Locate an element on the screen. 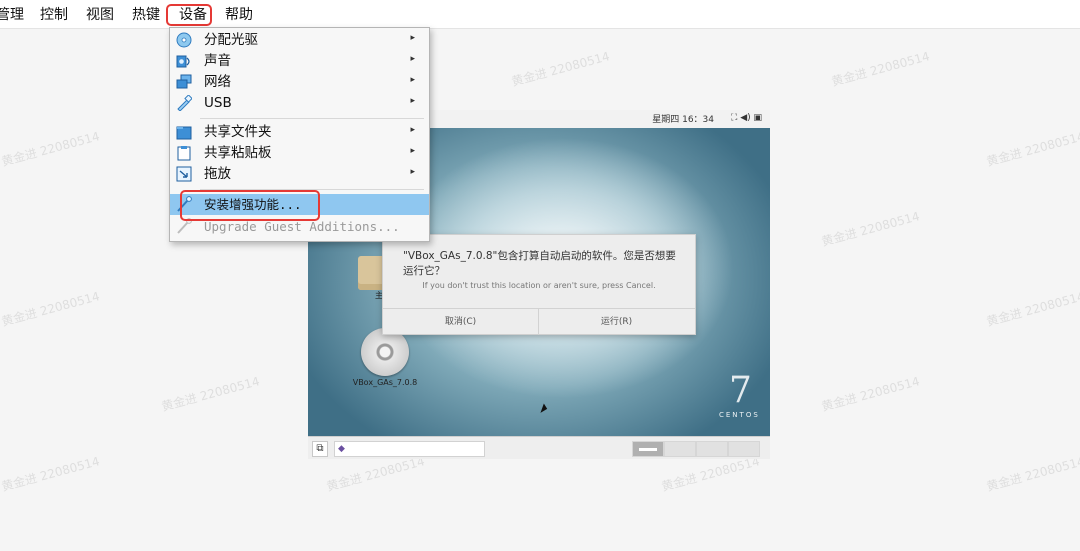 Image resolution: width=1080 pixels, height=551 pixels. menu-item-shared-clipboard: 共享粘贴板 ▸ is located at coordinates (299, 153).